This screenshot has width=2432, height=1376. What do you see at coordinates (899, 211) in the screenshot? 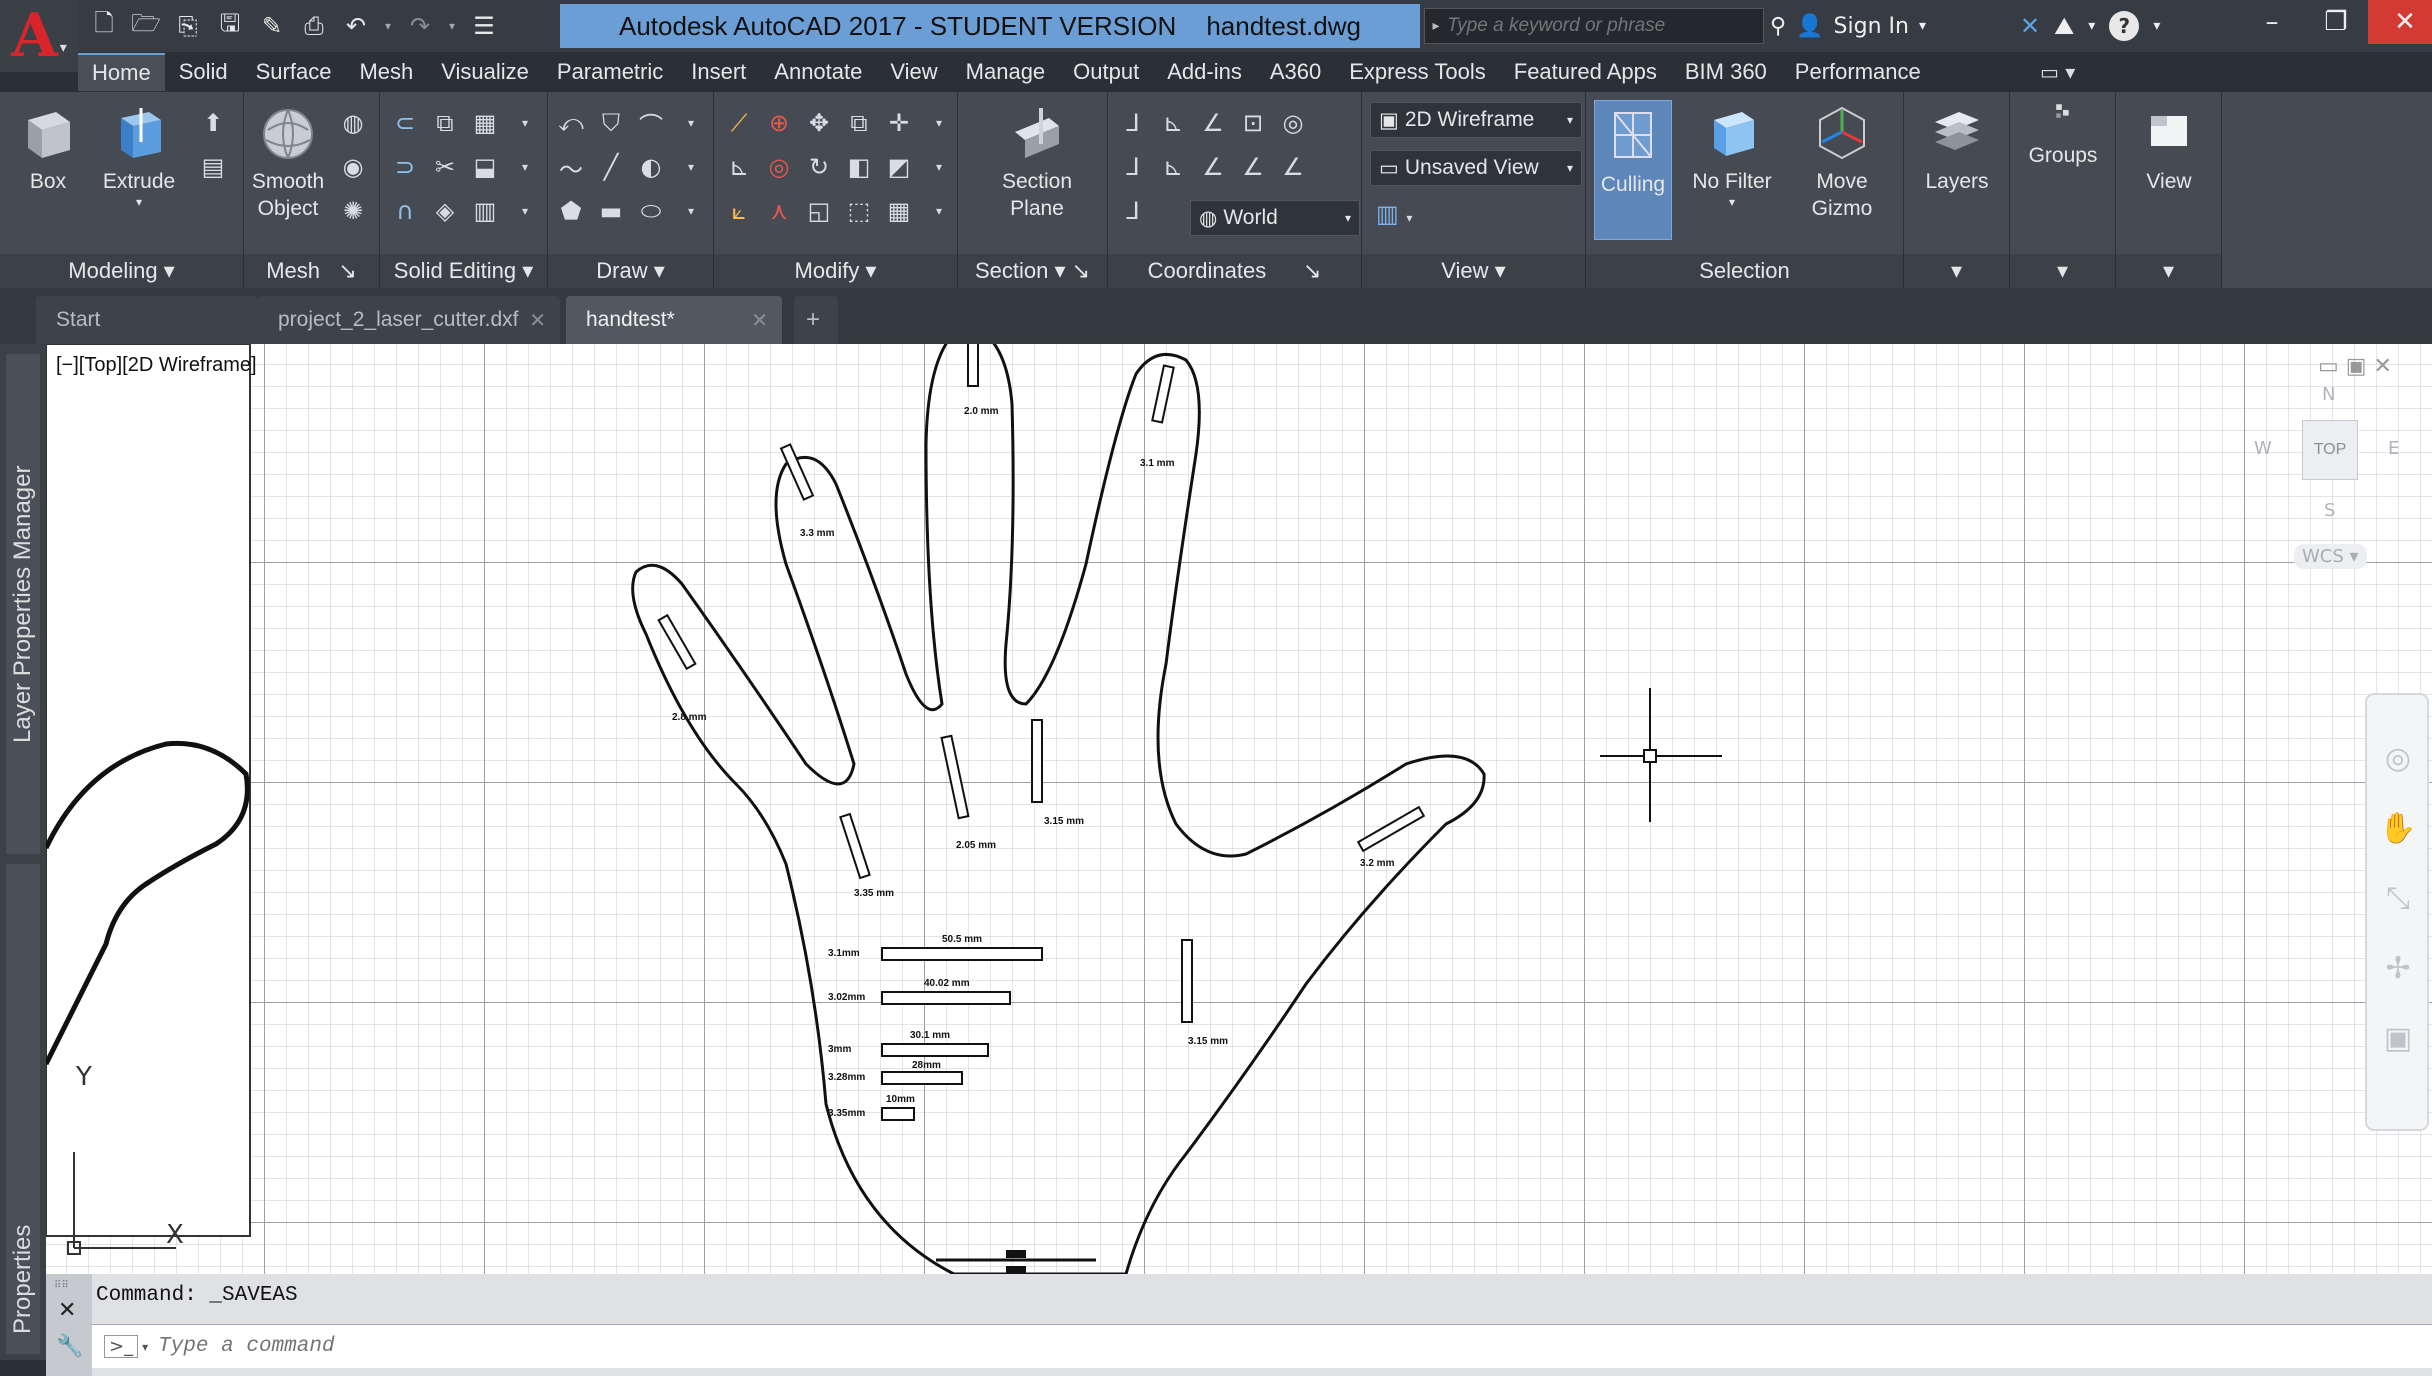
I see `rectangular-array-icon: ▦` at bounding box center [899, 211].